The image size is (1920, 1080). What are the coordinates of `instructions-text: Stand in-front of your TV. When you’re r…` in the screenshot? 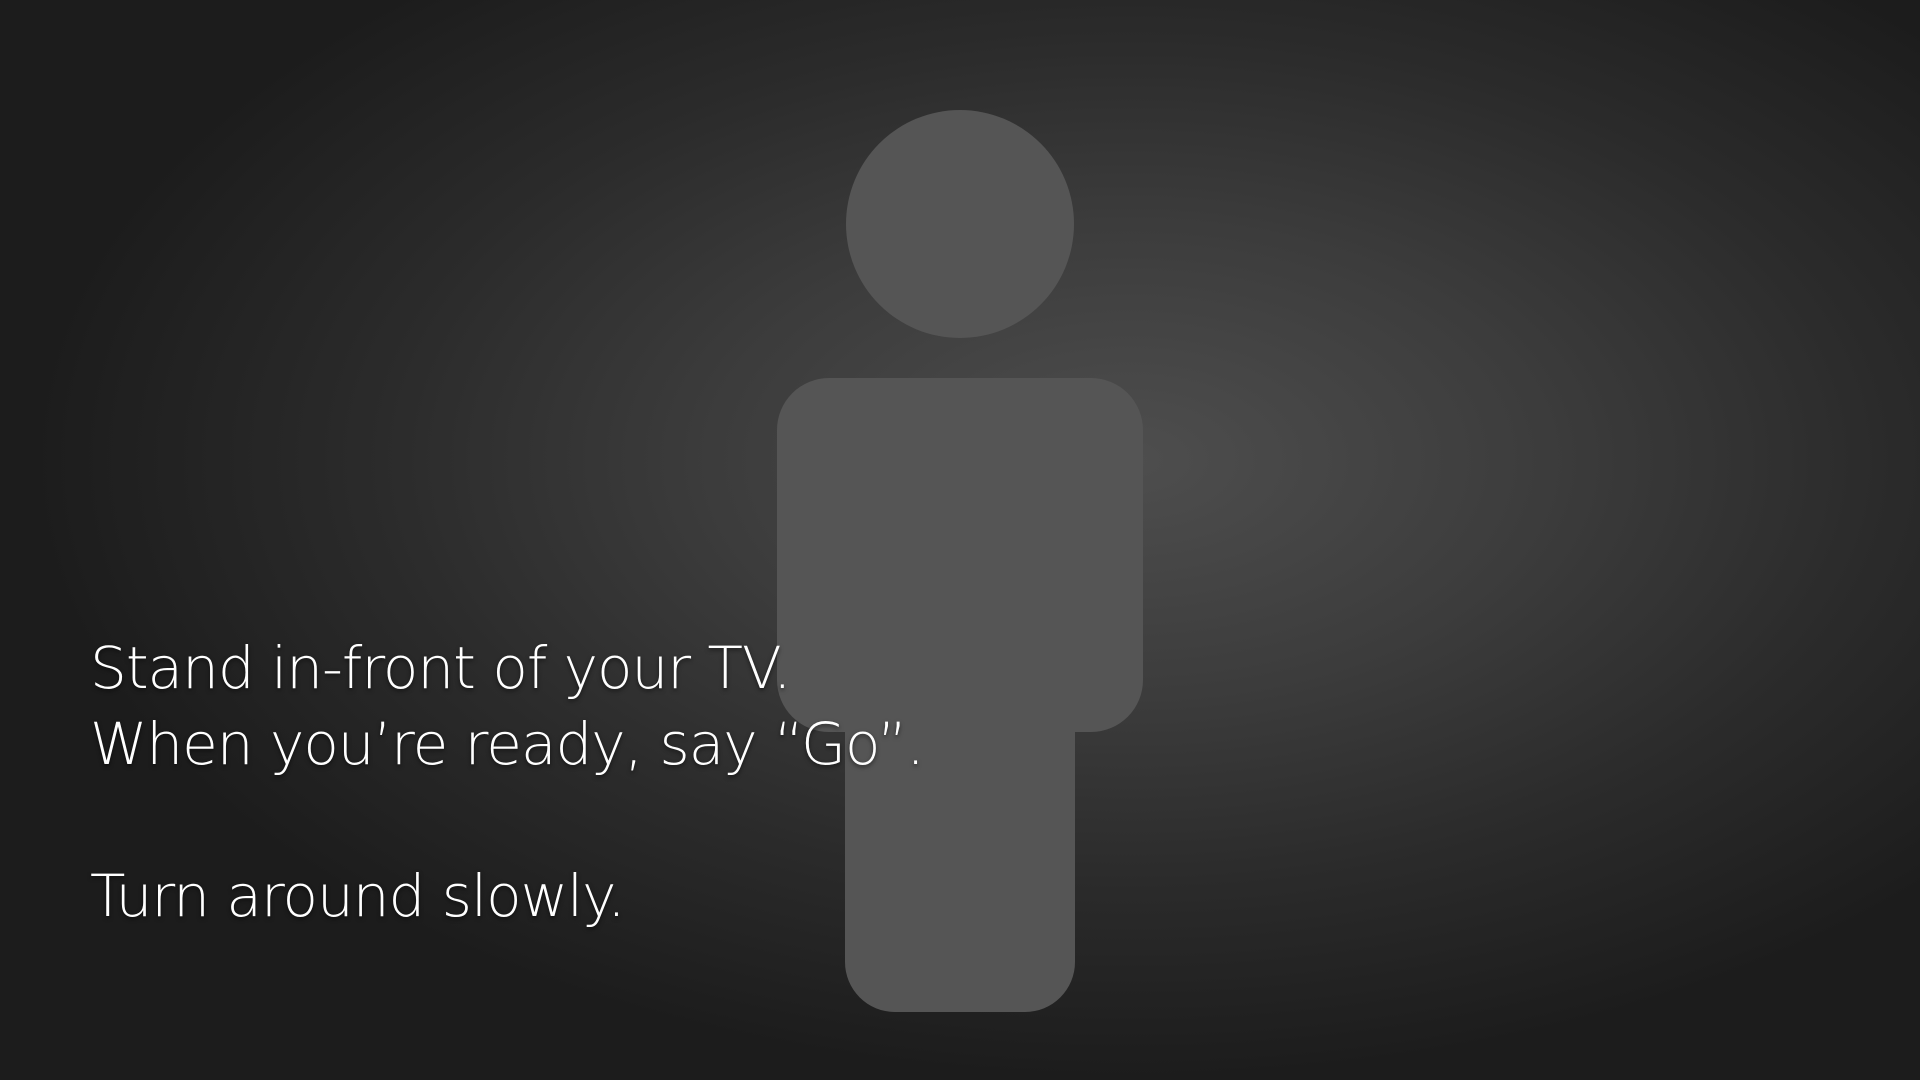 It's located at (507, 782).